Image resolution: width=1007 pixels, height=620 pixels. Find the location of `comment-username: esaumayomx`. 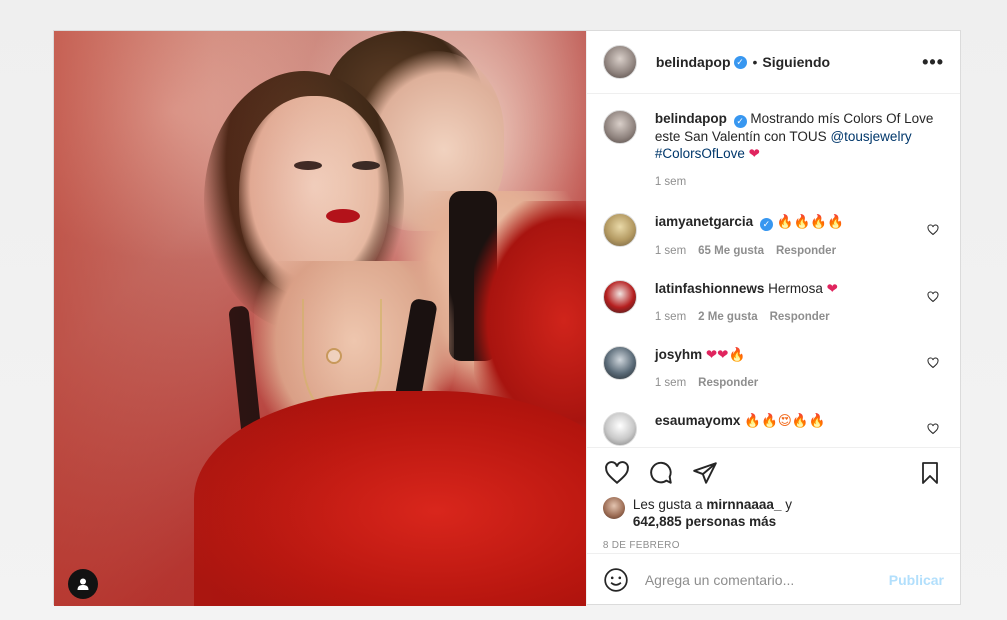

comment-username: esaumayomx is located at coordinates (698, 420).